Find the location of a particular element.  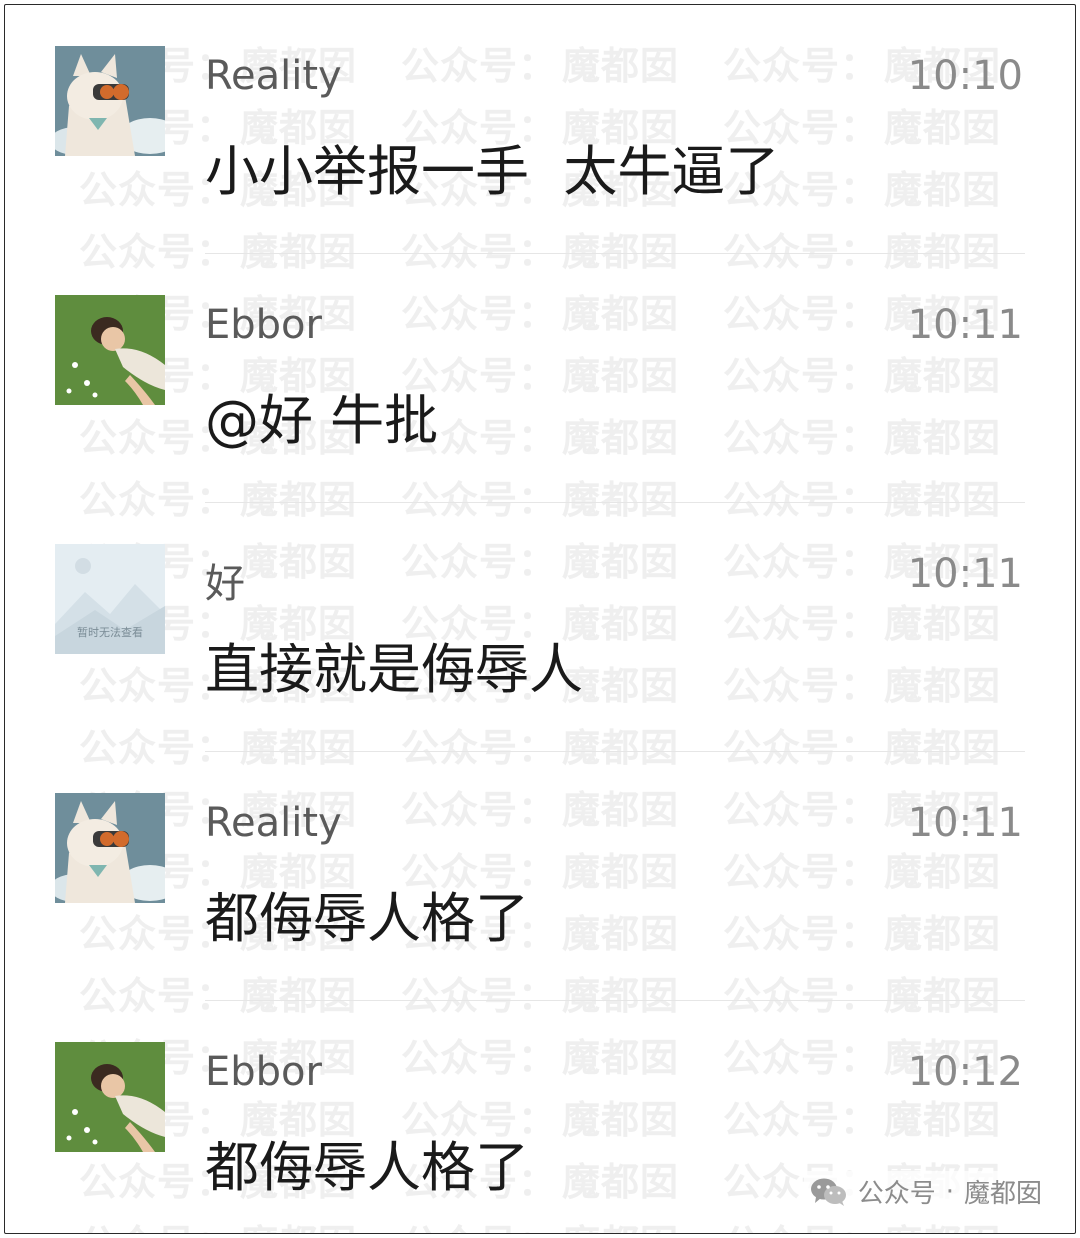

message-author: 好 is located at coordinates (225, 584).